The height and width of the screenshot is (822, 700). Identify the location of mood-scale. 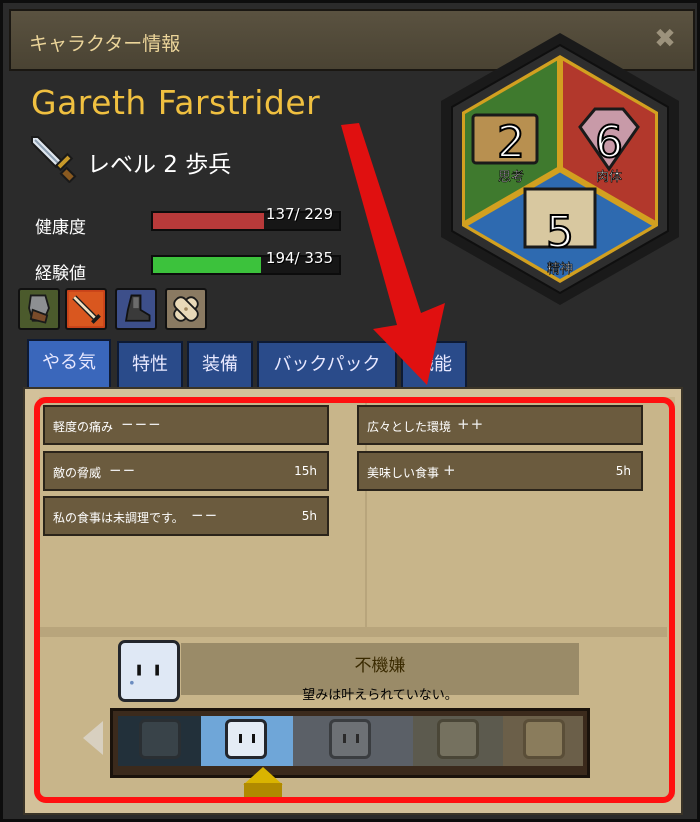
(350, 743).